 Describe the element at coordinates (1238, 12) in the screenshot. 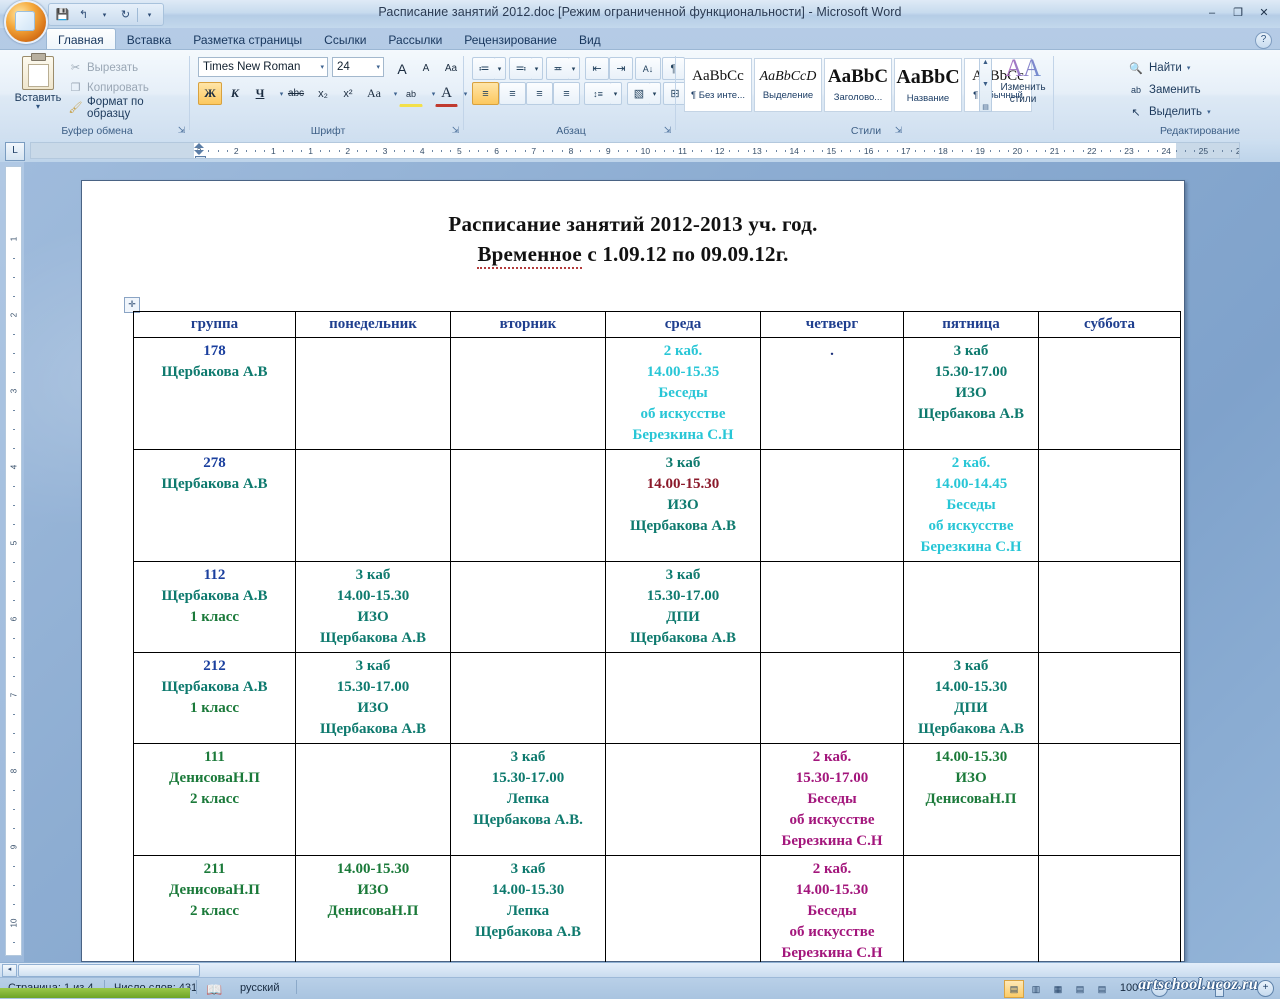

I see `restore-button: ❐` at that location.